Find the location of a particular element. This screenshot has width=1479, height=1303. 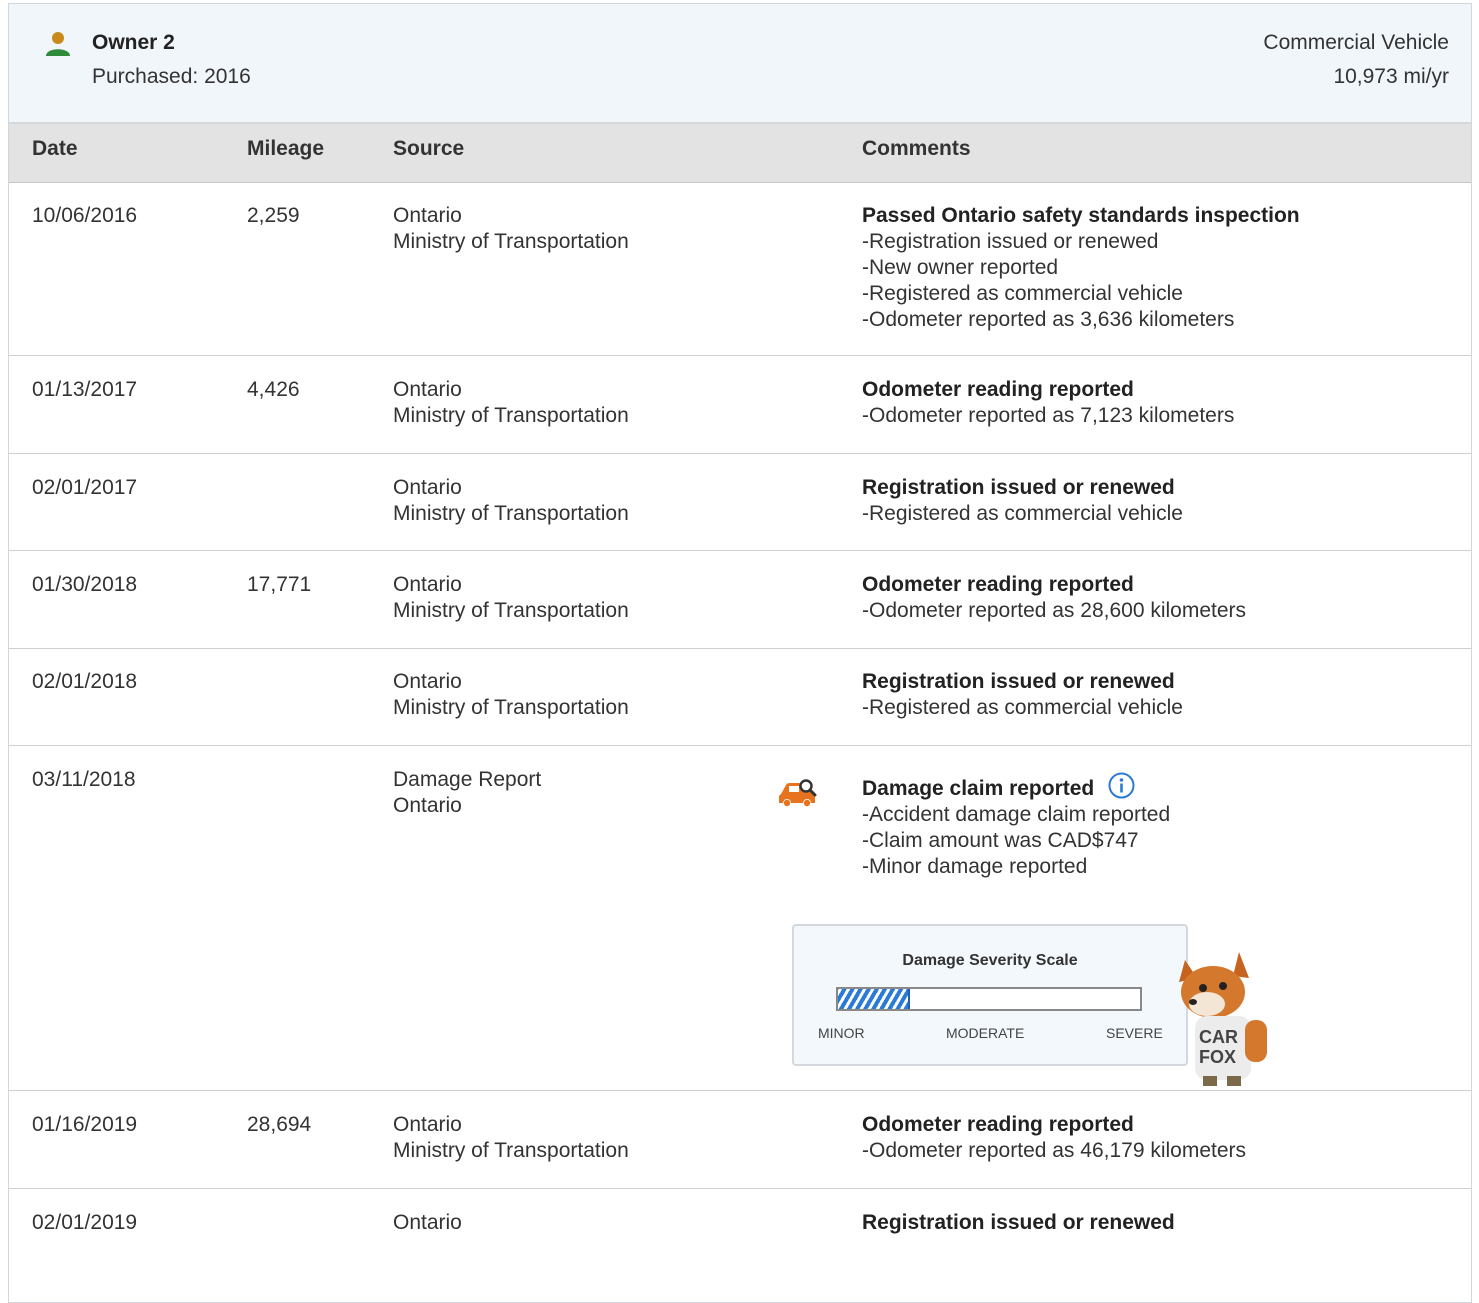

comment-detail: Minor damage reported is located at coordinates (1016, 867).